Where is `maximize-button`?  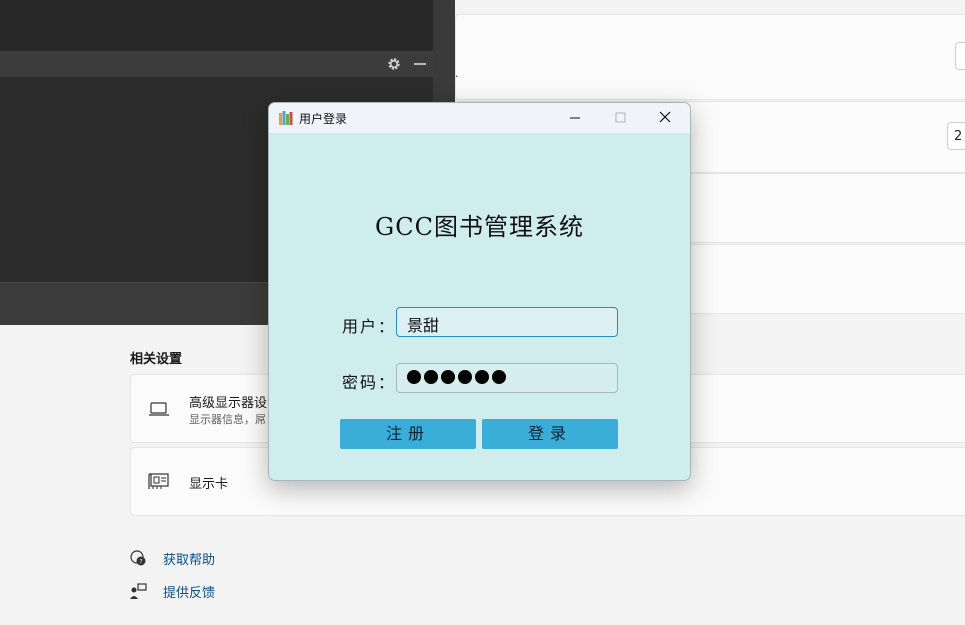 maximize-button is located at coordinates (620, 118).